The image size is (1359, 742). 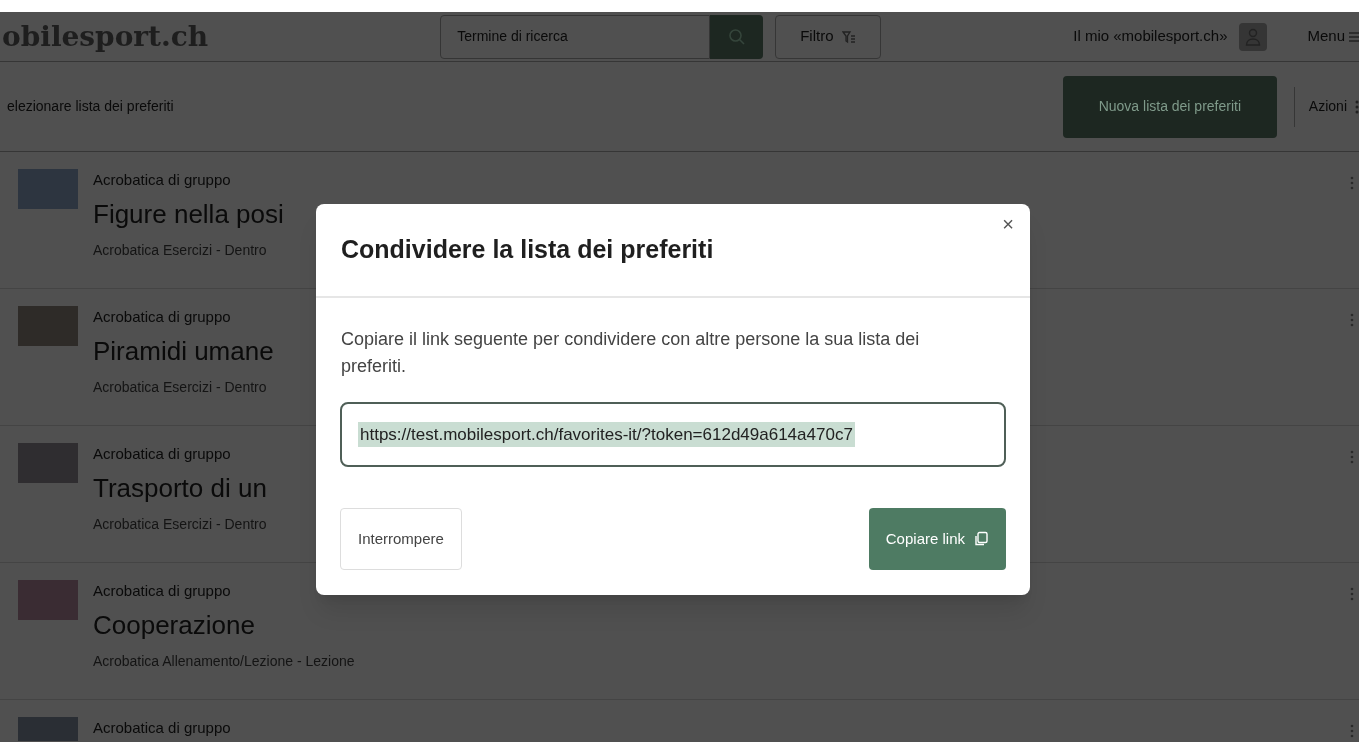 I want to click on item-title: Cooperazione, so click(x=174, y=625).